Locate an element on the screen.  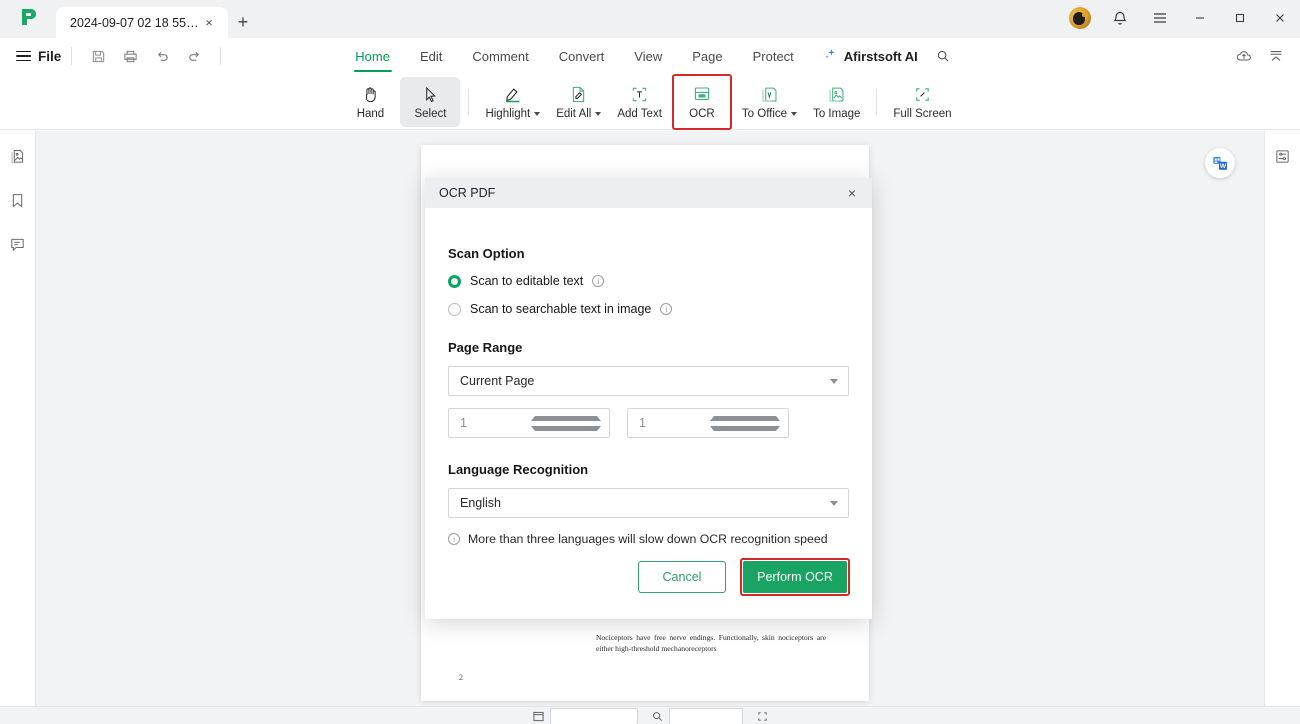
cancel-button: Cancel is located at coordinates (682, 577).